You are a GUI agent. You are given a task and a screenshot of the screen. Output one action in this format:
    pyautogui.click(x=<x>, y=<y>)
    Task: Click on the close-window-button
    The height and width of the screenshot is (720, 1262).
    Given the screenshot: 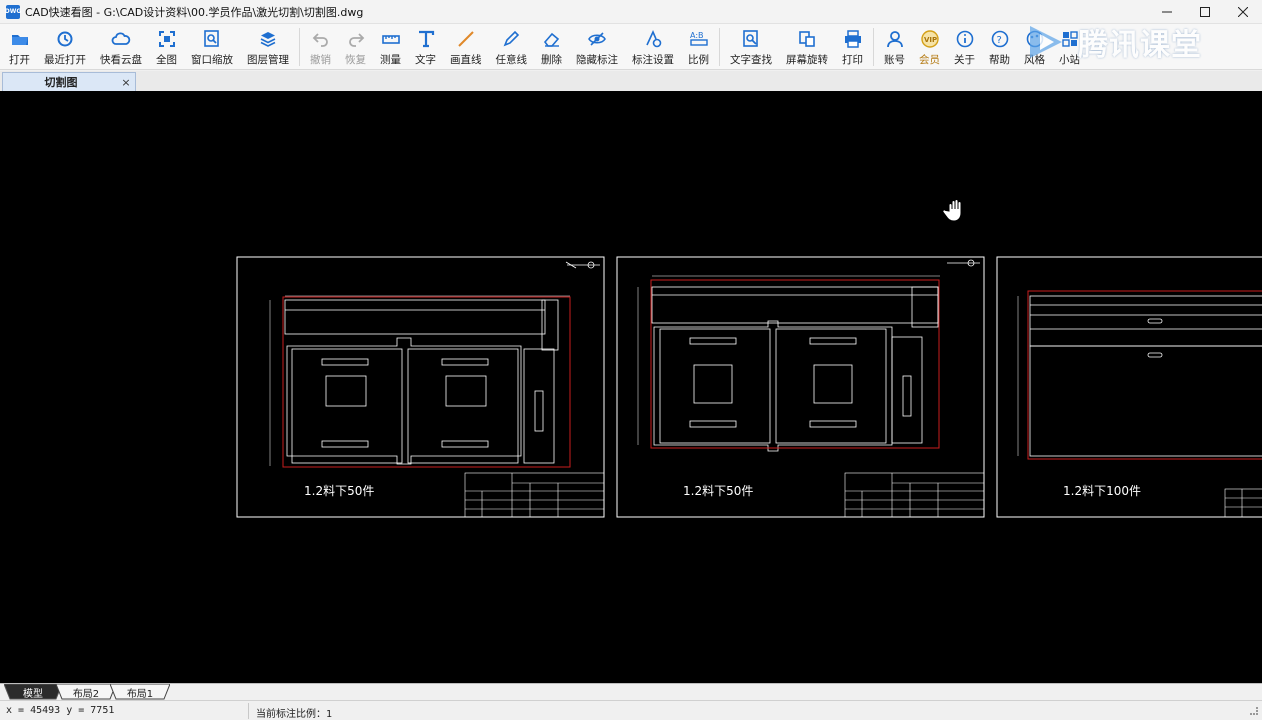 What is the action you would take?
    pyautogui.click(x=1243, y=12)
    